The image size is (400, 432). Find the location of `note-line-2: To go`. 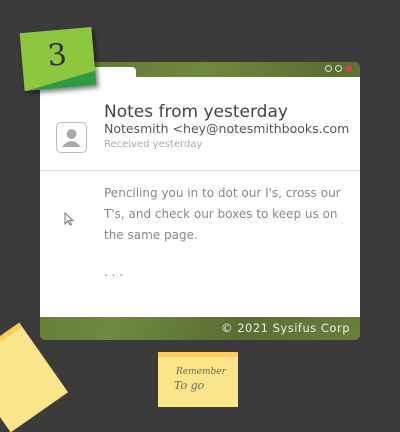

note-line-2: To go is located at coordinates (189, 385).